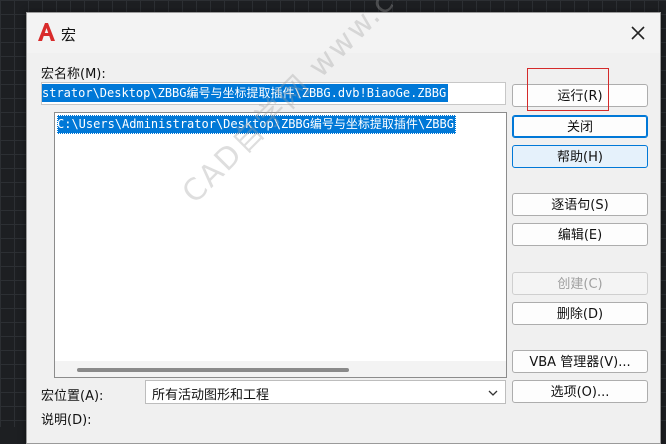 The width and height of the screenshot is (666, 444). Describe the element at coordinates (73, 74) in the screenshot. I see `macro-name-label: 宏名称(M):` at that location.